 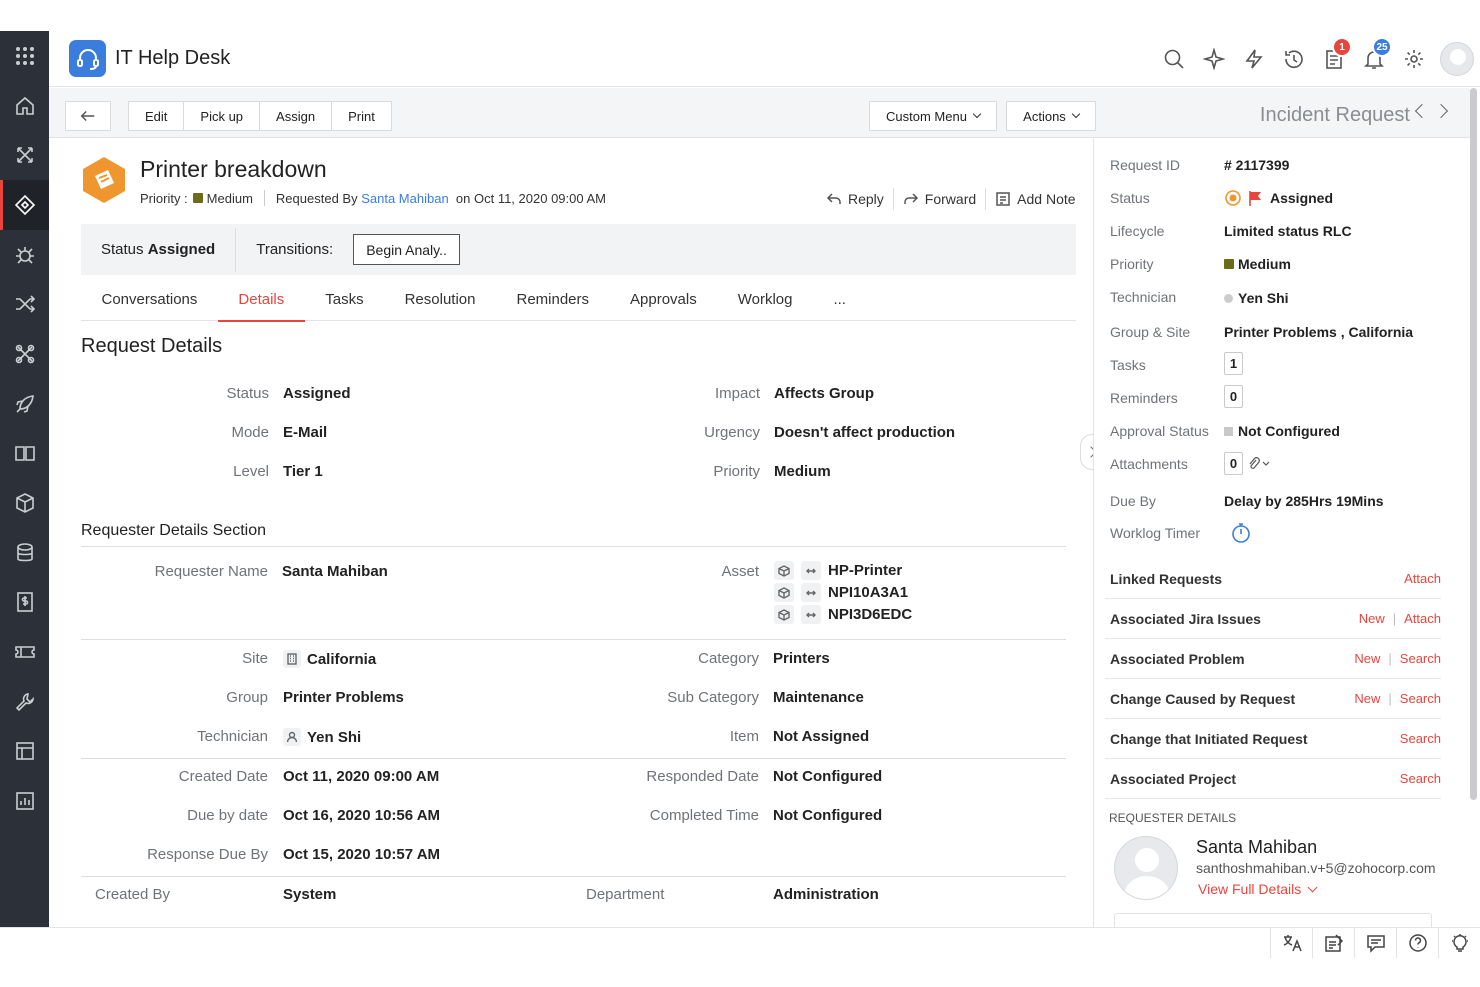 What do you see at coordinates (1035, 199) in the screenshot?
I see `add-note-button: Add Note` at bounding box center [1035, 199].